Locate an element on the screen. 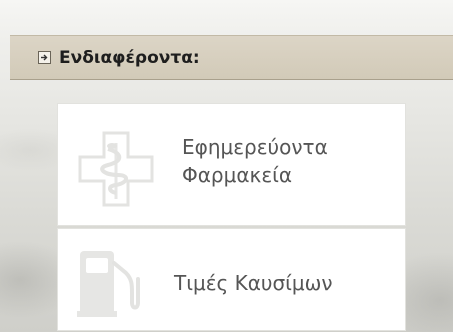 Image resolution: width=453 pixels, height=332 pixels. expand-arrow-icon is located at coordinates (44, 57).